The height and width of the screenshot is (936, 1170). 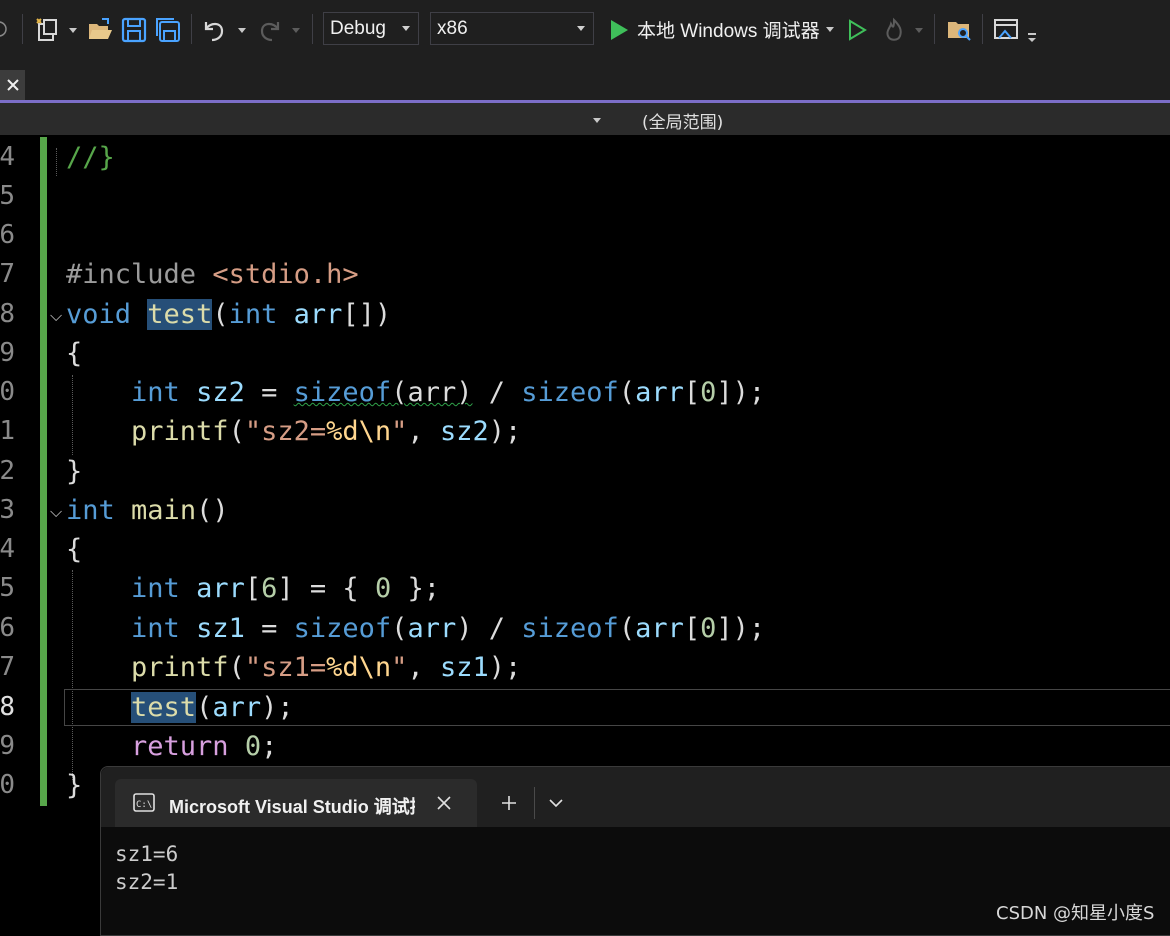 I want to click on main-toolbar: Debug x86 本地 Windows 调试器, so click(x=585, y=31).